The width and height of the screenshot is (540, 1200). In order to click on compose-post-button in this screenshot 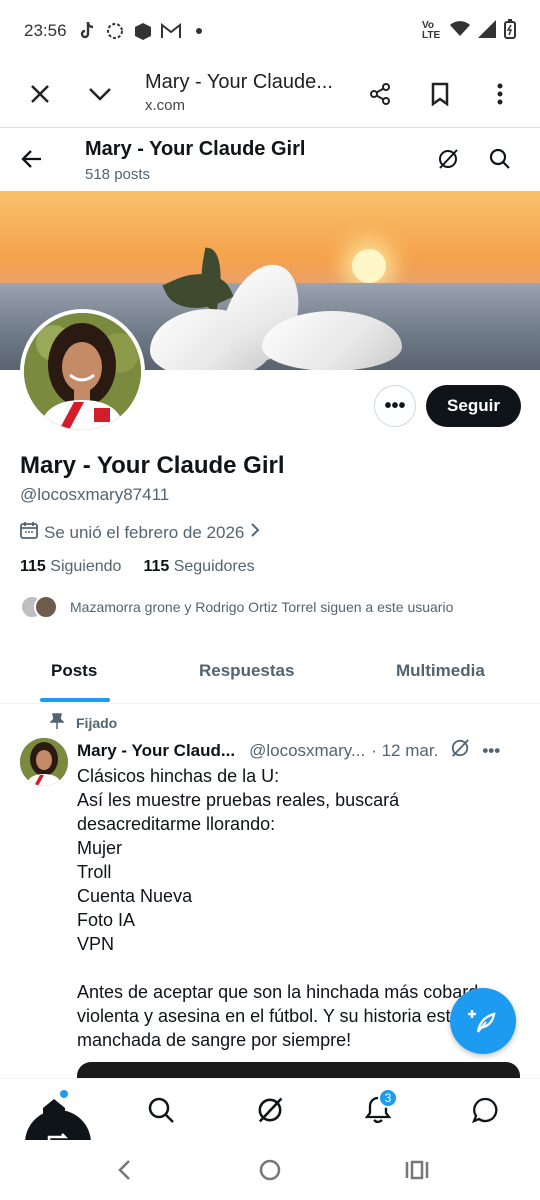, I will do `click(483, 1021)`.